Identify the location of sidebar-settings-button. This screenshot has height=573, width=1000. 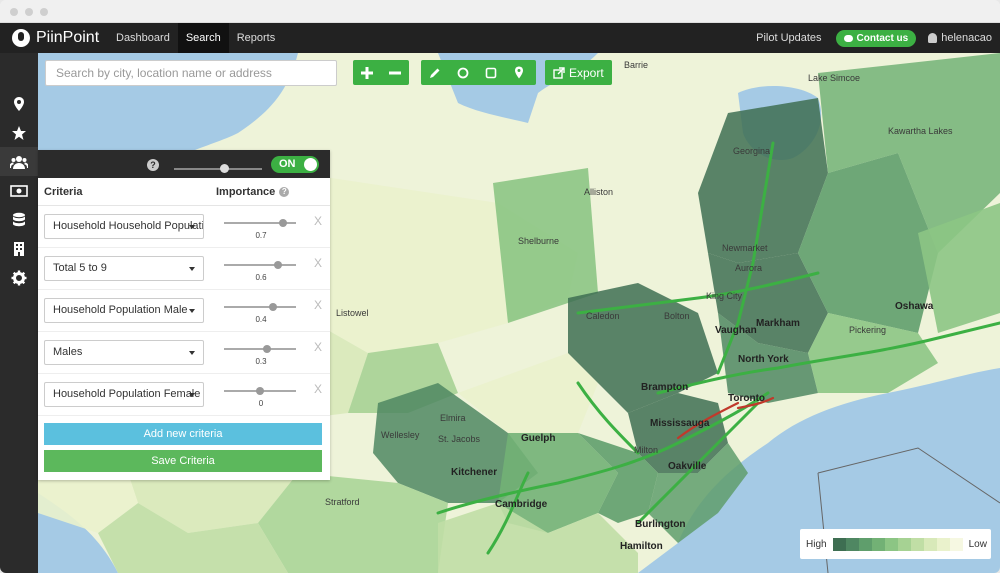
(19, 277).